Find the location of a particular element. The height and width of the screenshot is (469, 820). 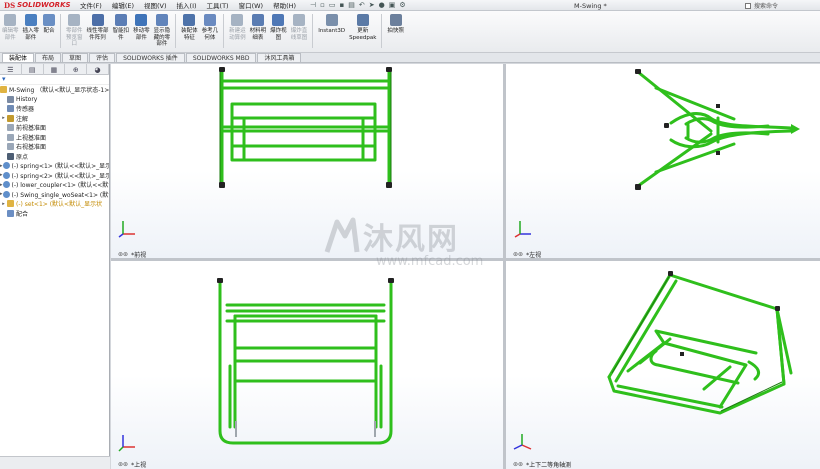

print-icon: ▤ is located at coordinates (351, 5).